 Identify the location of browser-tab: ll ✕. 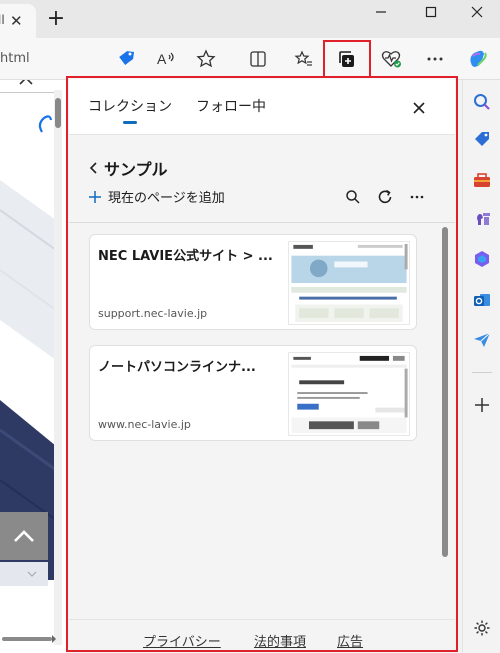
(18, 21).